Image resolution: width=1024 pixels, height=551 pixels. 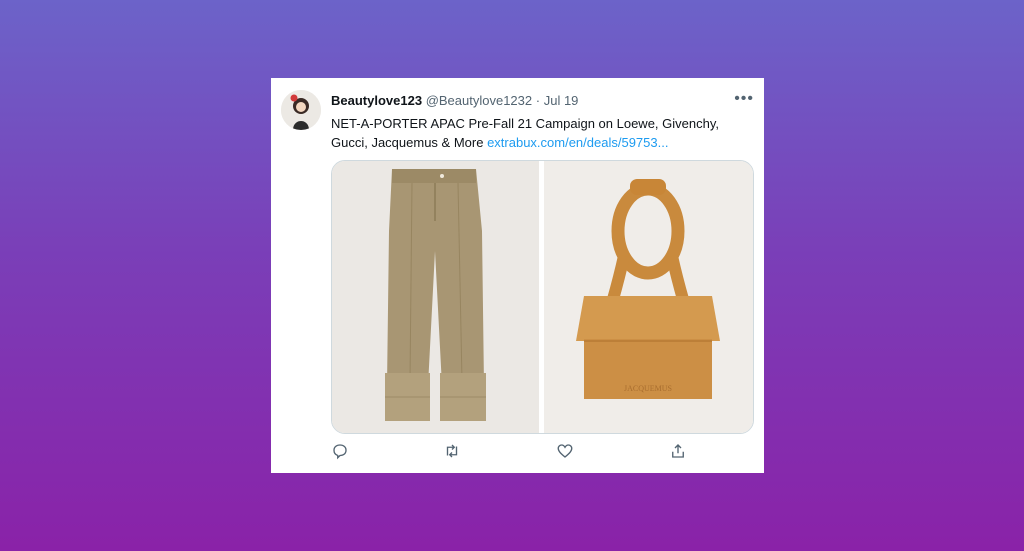 I want to click on display-name: Beautylove123, so click(x=376, y=100).